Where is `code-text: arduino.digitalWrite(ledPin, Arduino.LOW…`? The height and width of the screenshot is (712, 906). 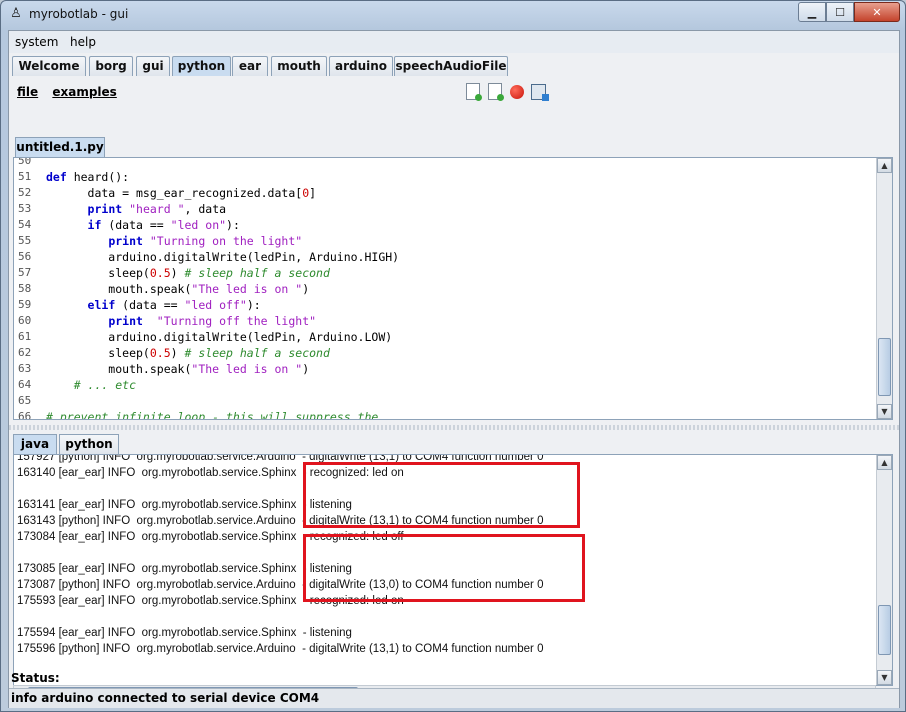 code-text: arduino.digitalWrite(ledPin, Arduino.LOW… is located at coordinates (219, 337).